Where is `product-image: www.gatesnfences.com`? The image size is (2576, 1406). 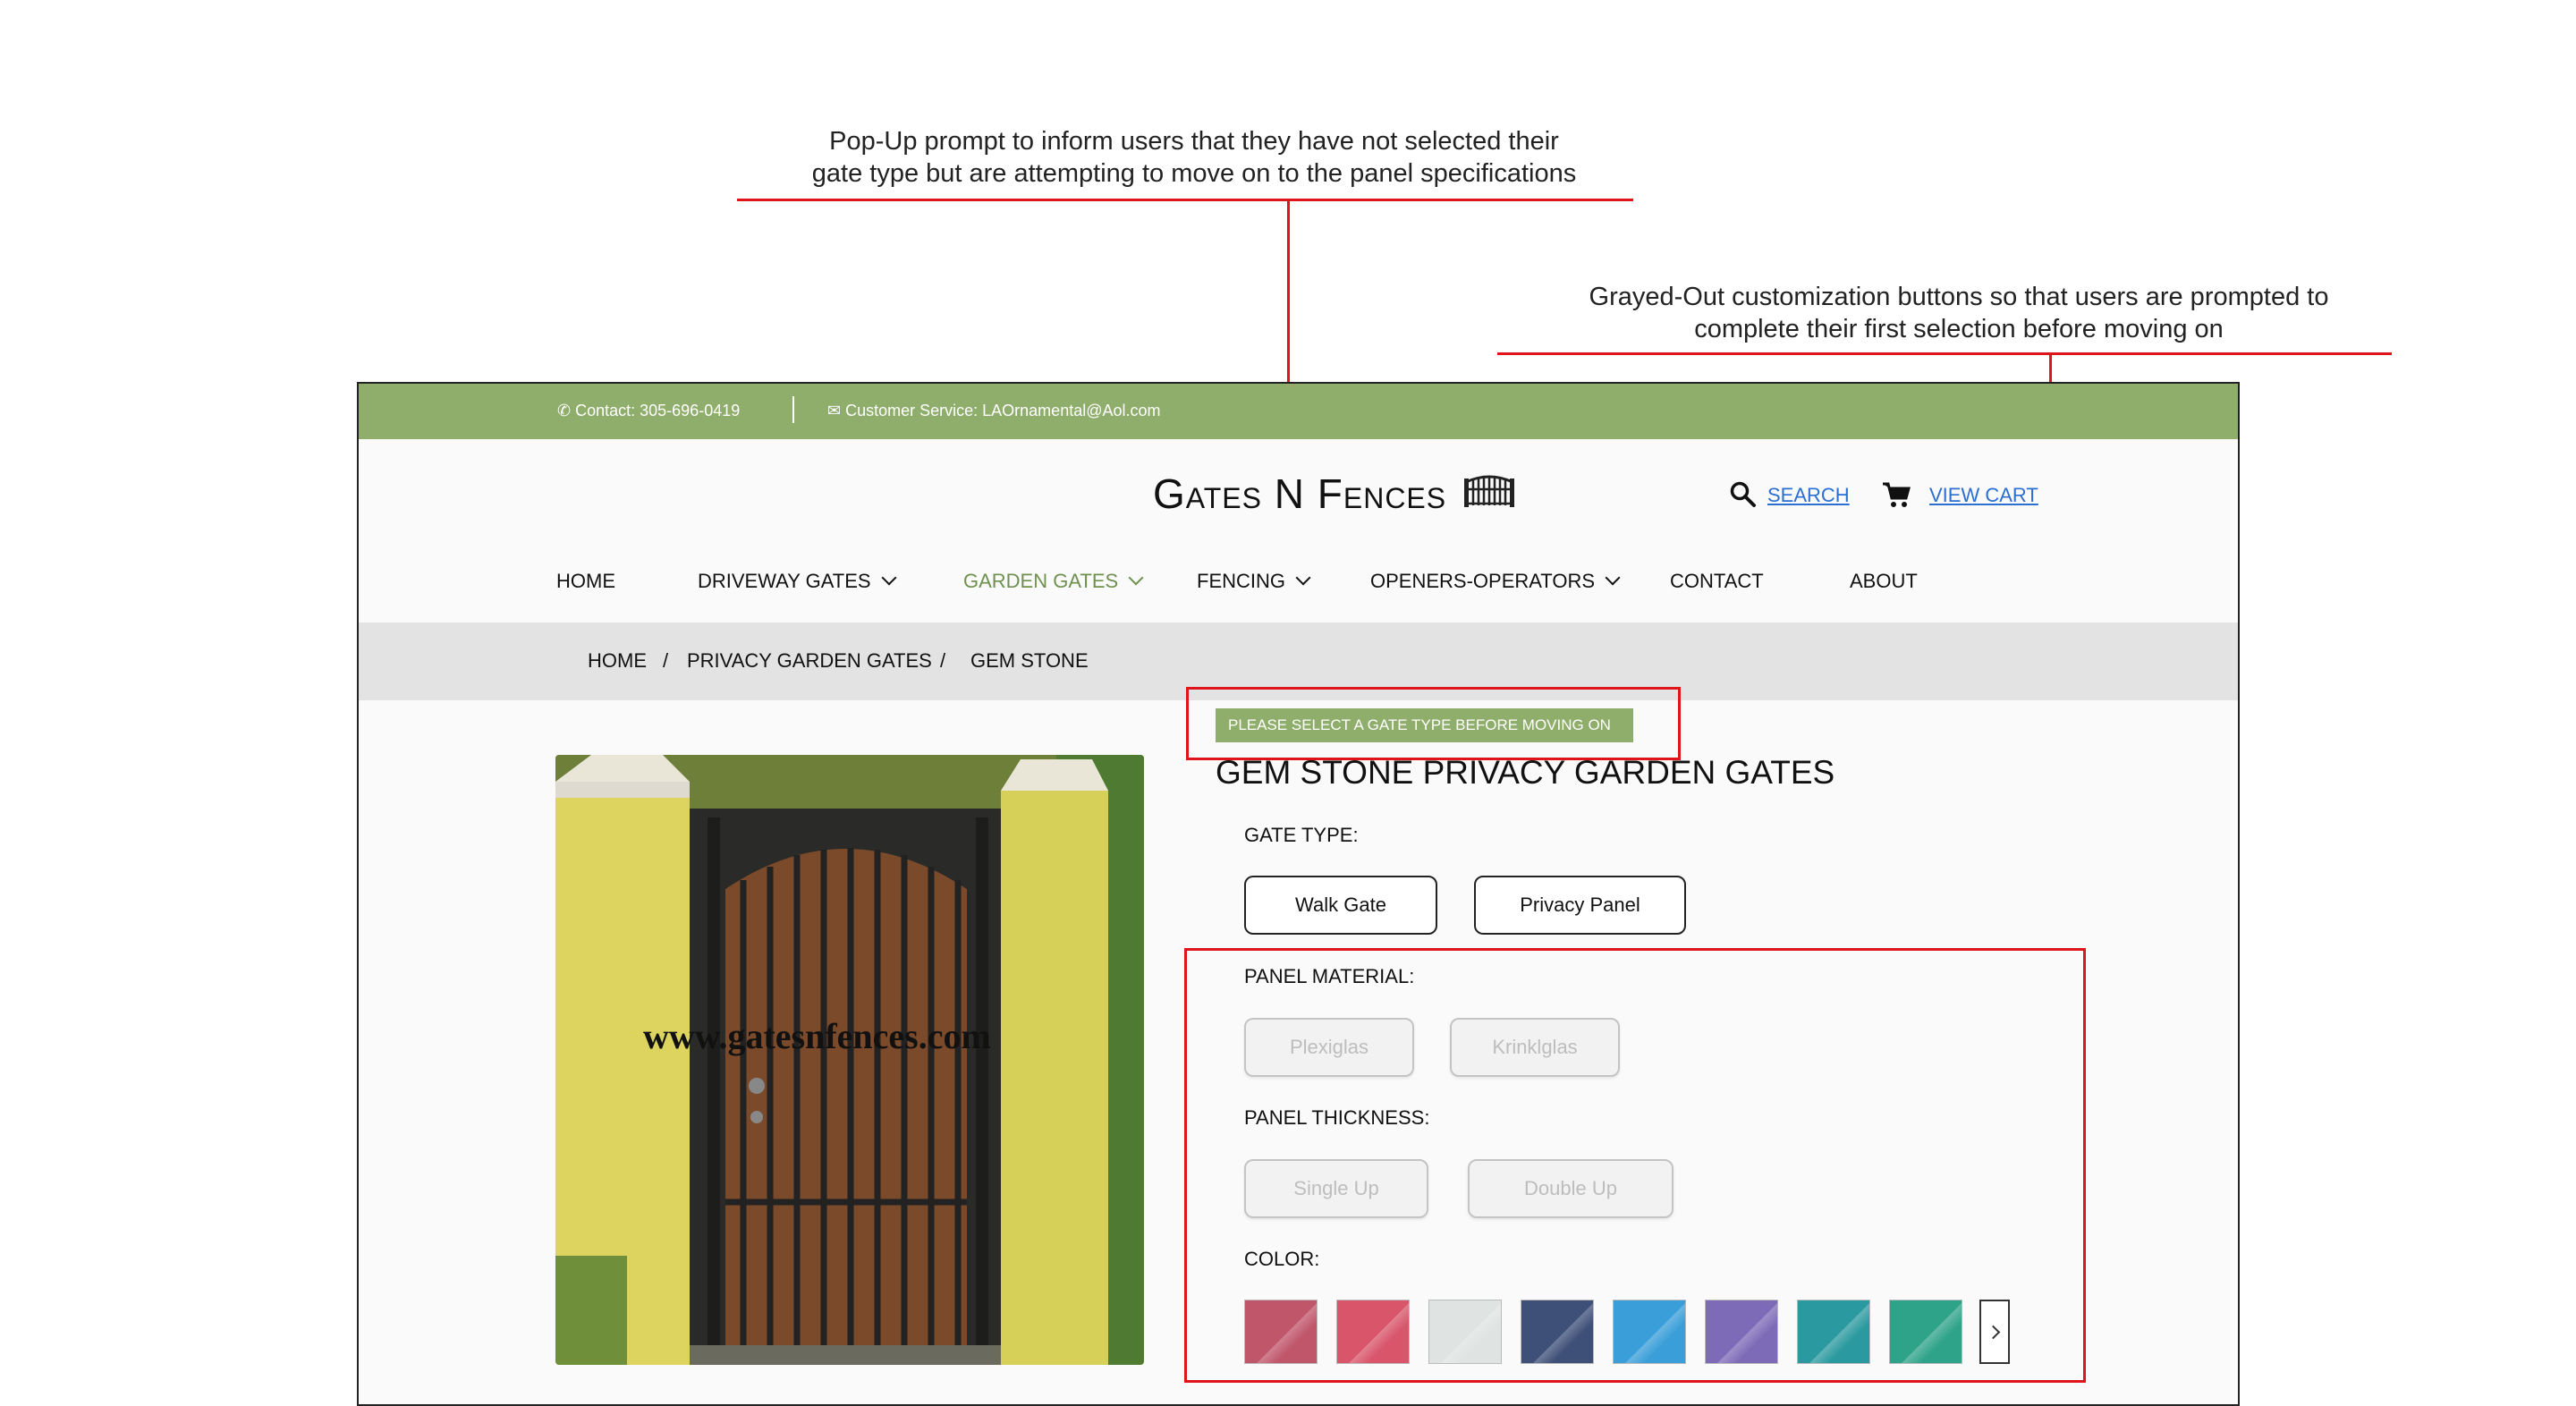 product-image: www.gatesnfences.com is located at coordinates (849, 1060).